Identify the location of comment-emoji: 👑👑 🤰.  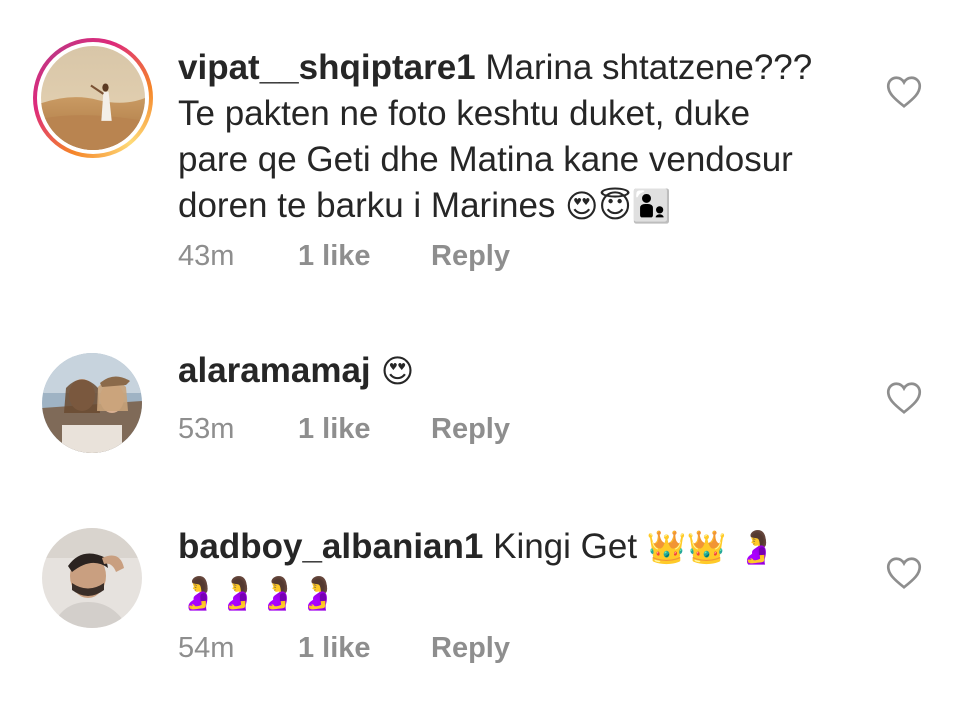
(711, 547).